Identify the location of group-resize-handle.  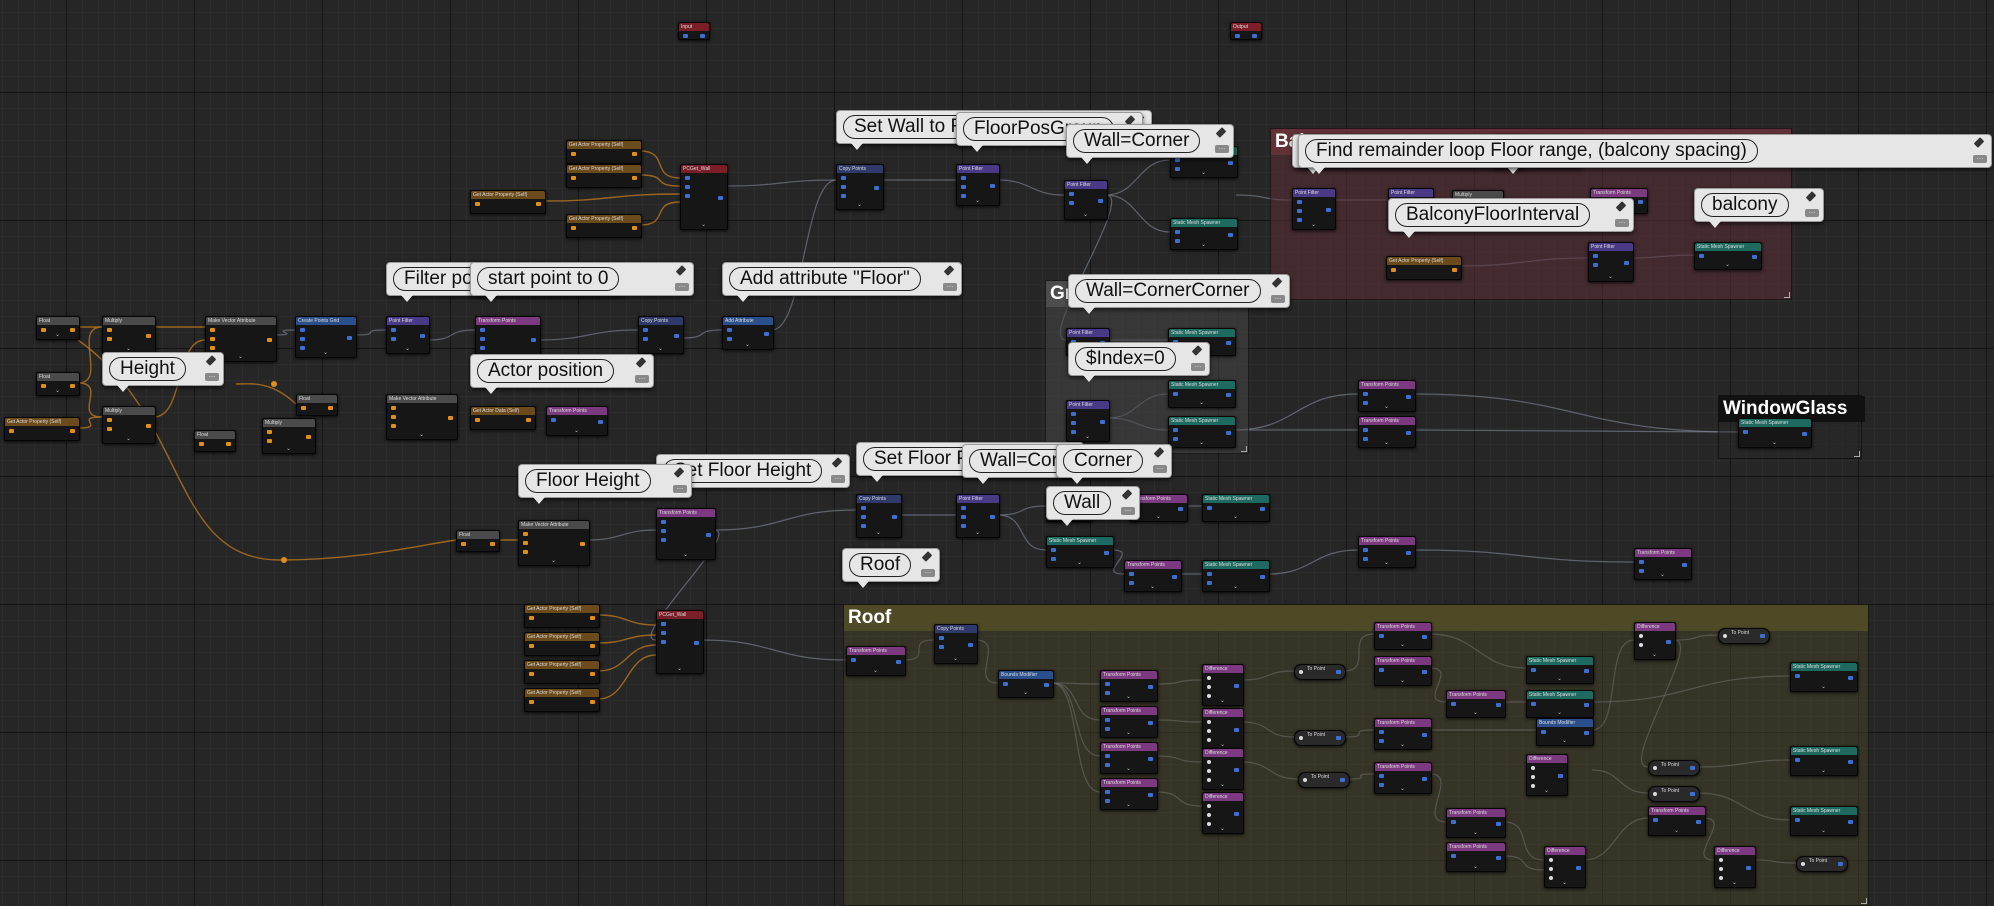
(1787, 295).